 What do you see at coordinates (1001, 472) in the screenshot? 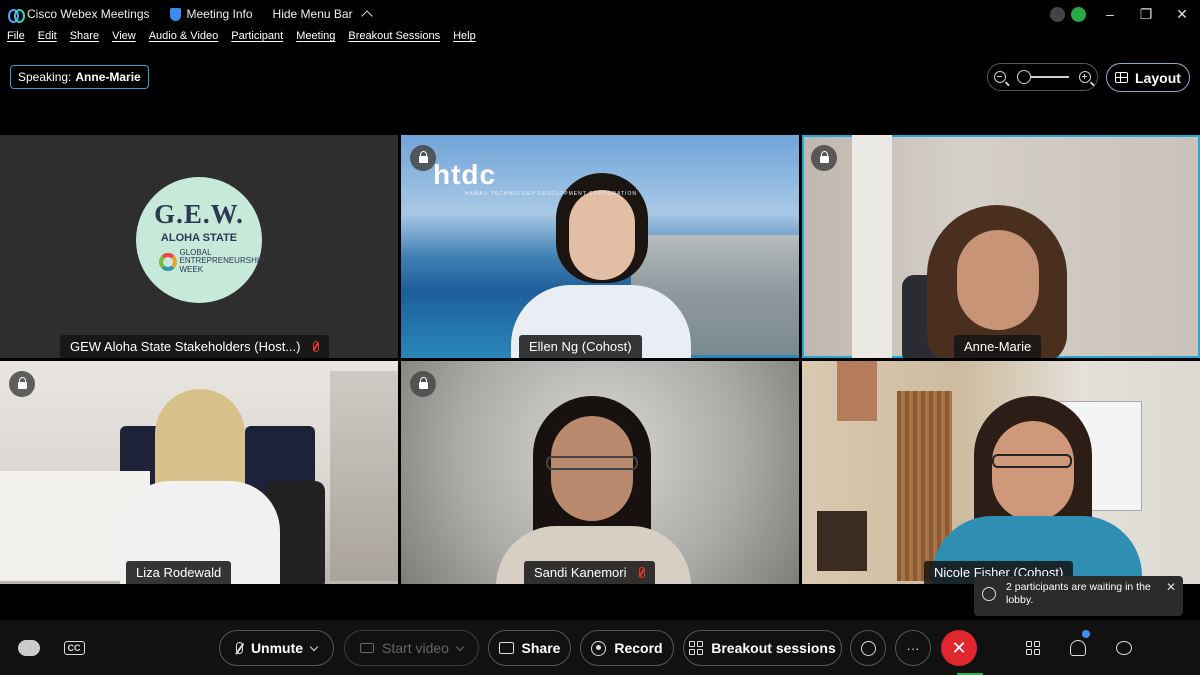
I see `video-tile-nicole-fisher: Nicole Fisher (Cohost)` at bounding box center [1001, 472].